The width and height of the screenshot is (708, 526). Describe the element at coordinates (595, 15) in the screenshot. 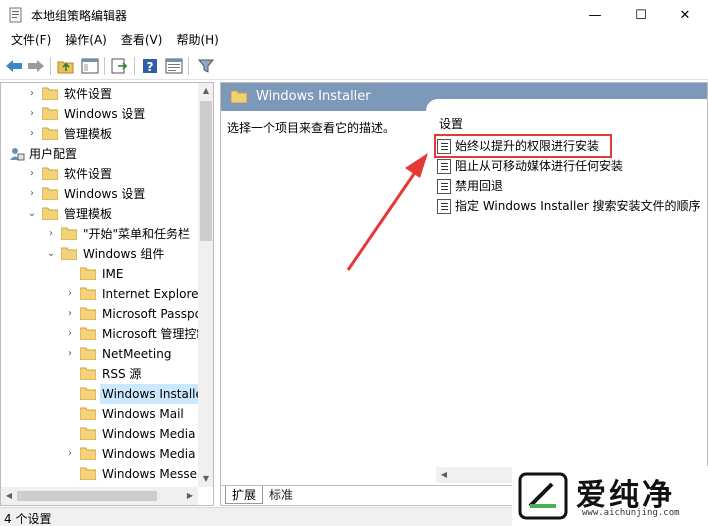

I see `minimize-button: —` at that location.